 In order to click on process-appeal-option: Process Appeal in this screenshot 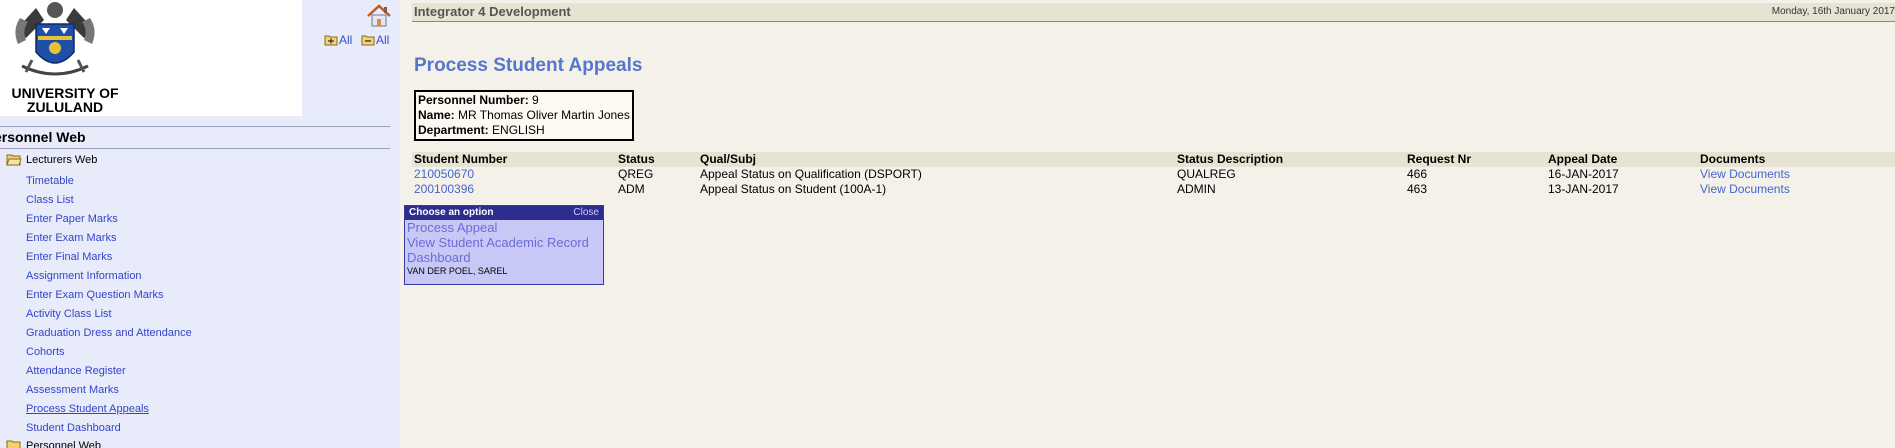, I will do `click(504, 227)`.